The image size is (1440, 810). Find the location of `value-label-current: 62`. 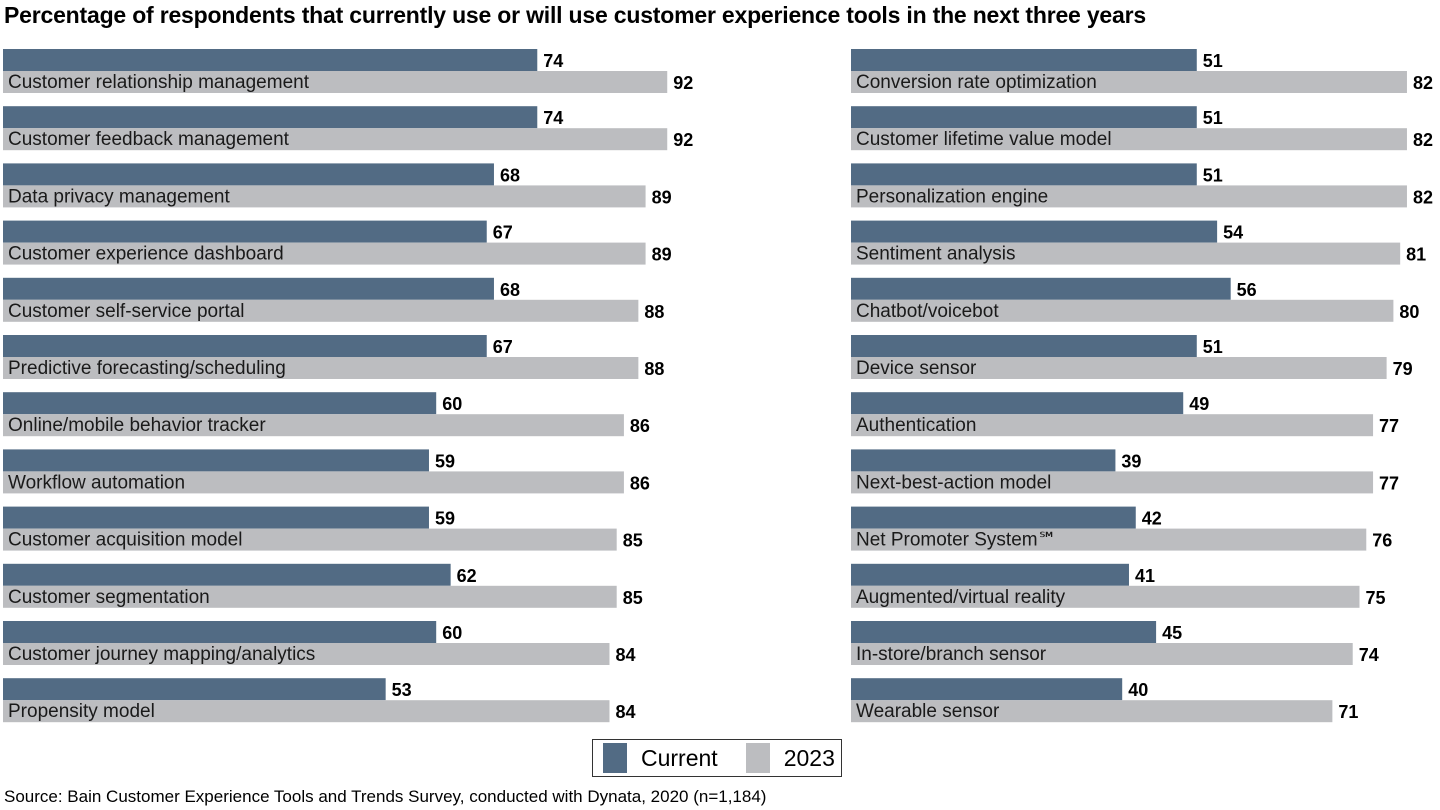

value-label-current: 62 is located at coordinates (467, 576).